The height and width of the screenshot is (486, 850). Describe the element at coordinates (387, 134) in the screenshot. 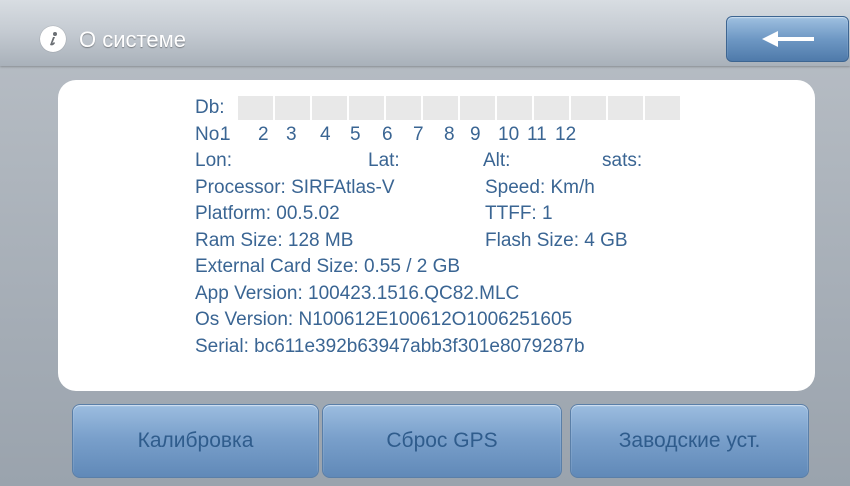

I see `sat-number: 6` at that location.